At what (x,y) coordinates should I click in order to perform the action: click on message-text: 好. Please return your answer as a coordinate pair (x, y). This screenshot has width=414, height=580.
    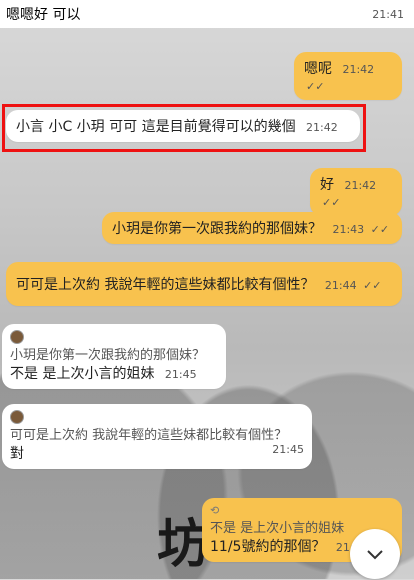
    Looking at the image, I should click on (327, 185).